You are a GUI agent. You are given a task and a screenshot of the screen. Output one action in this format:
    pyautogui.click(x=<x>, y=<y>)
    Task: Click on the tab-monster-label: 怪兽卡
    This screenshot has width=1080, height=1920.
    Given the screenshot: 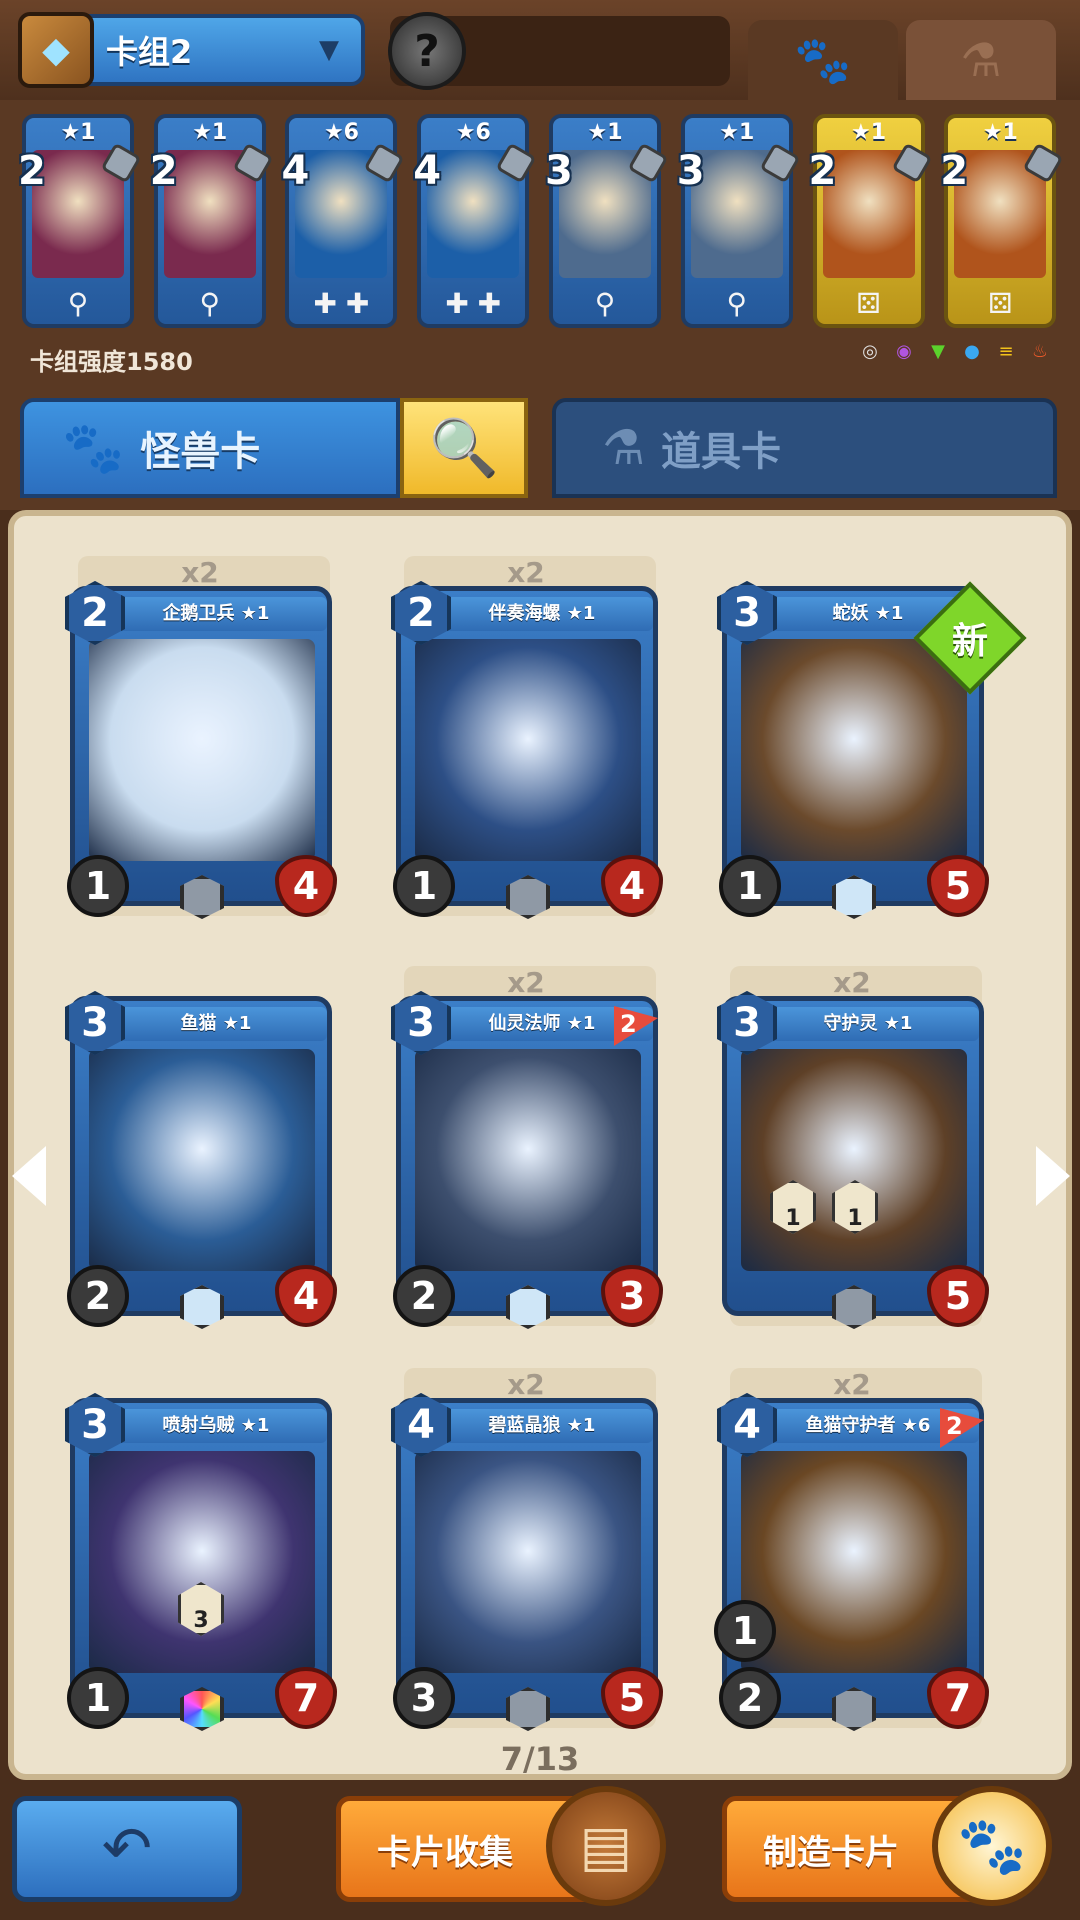 What is the action you would take?
    pyautogui.click(x=200, y=452)
    